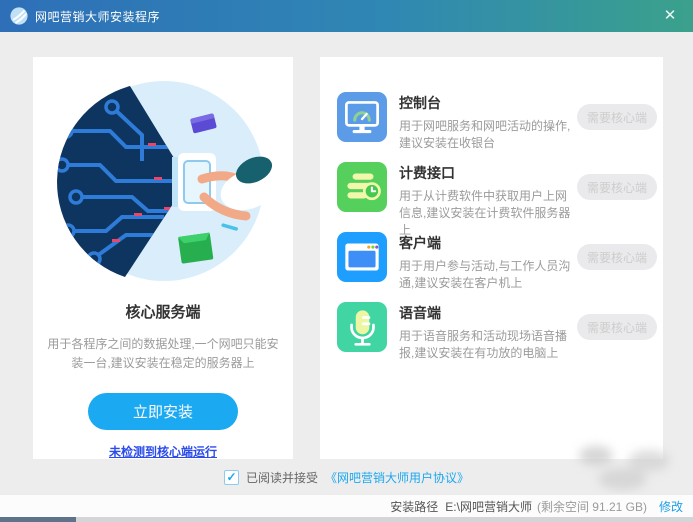 The width and height of the screenshot is (693, 522). I want to click on component-row-console: 控制台 用于网吧服务和网吧活动的操作,建议安装在收银台 需要核心端, so click(497, 123).